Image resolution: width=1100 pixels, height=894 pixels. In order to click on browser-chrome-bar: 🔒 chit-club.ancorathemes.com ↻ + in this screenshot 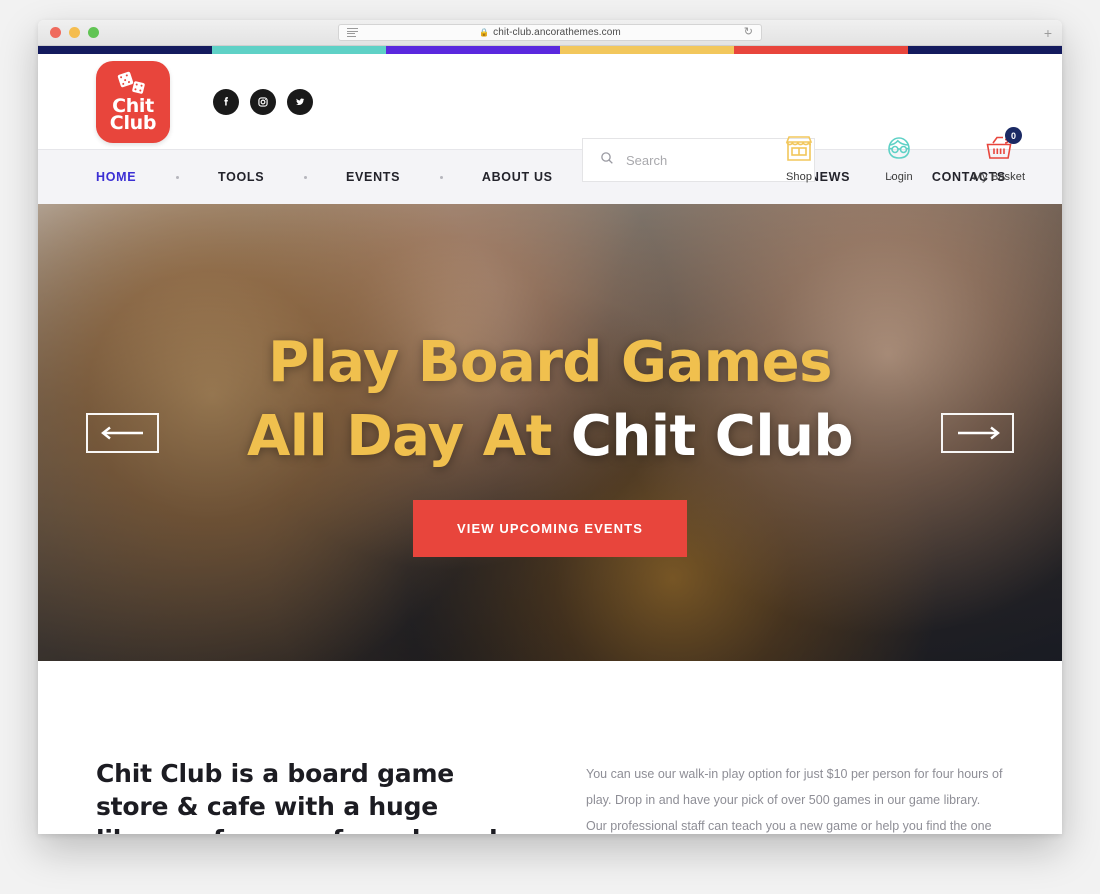, I will do `click(550, 33)`.